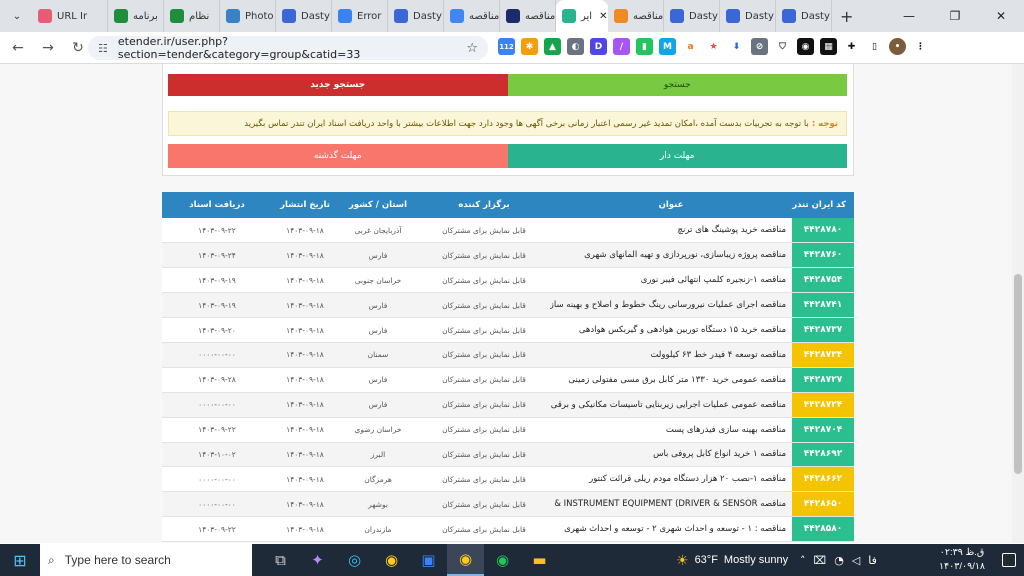 The width and height of the screenshot is (1024, 576). Describe the element at coordinates (677, 156) in the screenshot. I see `active-filter-button: مهلت دار` at that location.